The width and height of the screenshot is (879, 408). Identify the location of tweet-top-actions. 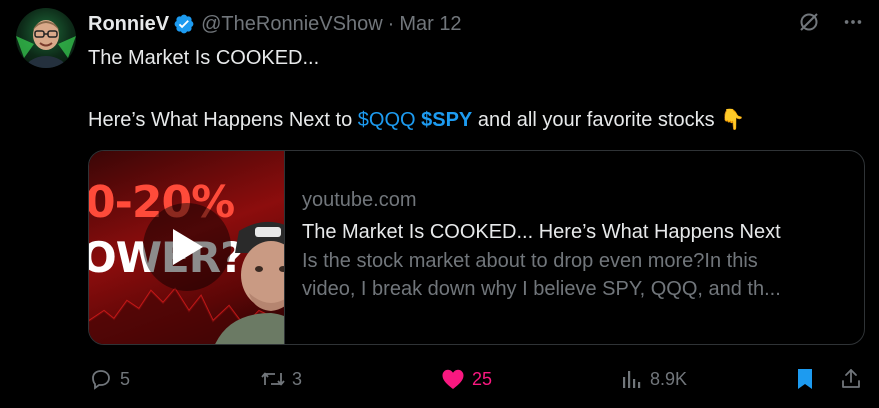
(831, 22).